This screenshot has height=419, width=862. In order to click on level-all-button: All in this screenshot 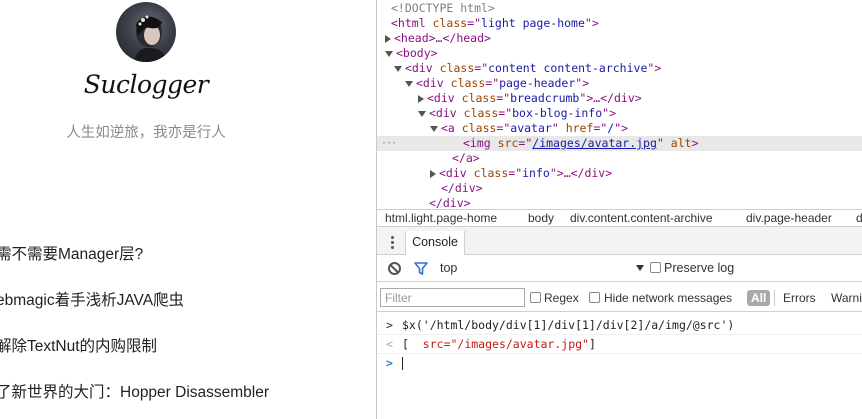, I will do `click(759, 298)`.